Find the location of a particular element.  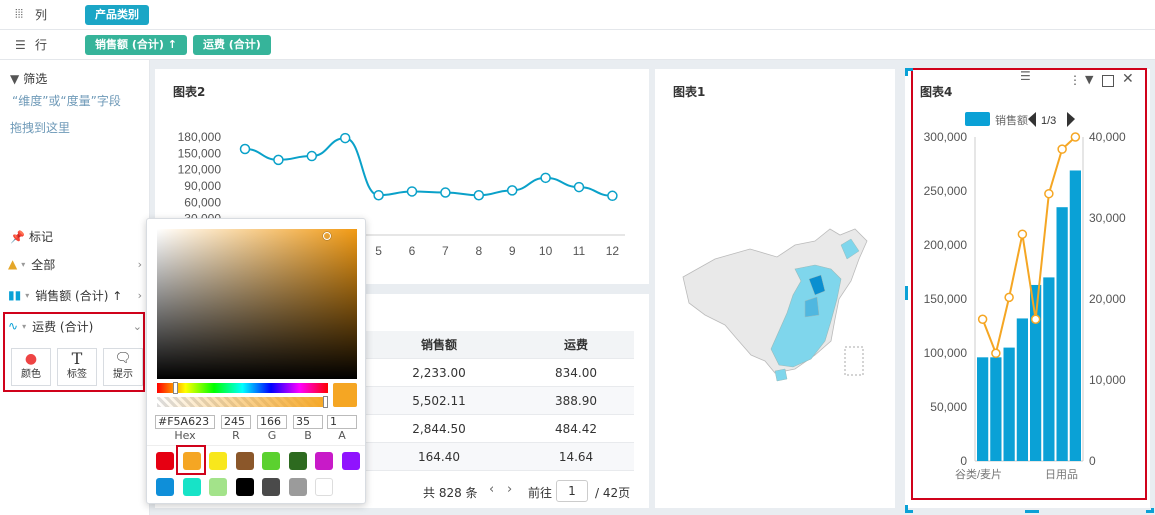

x-tick-label: 12 is located at coordinates (613, 251).